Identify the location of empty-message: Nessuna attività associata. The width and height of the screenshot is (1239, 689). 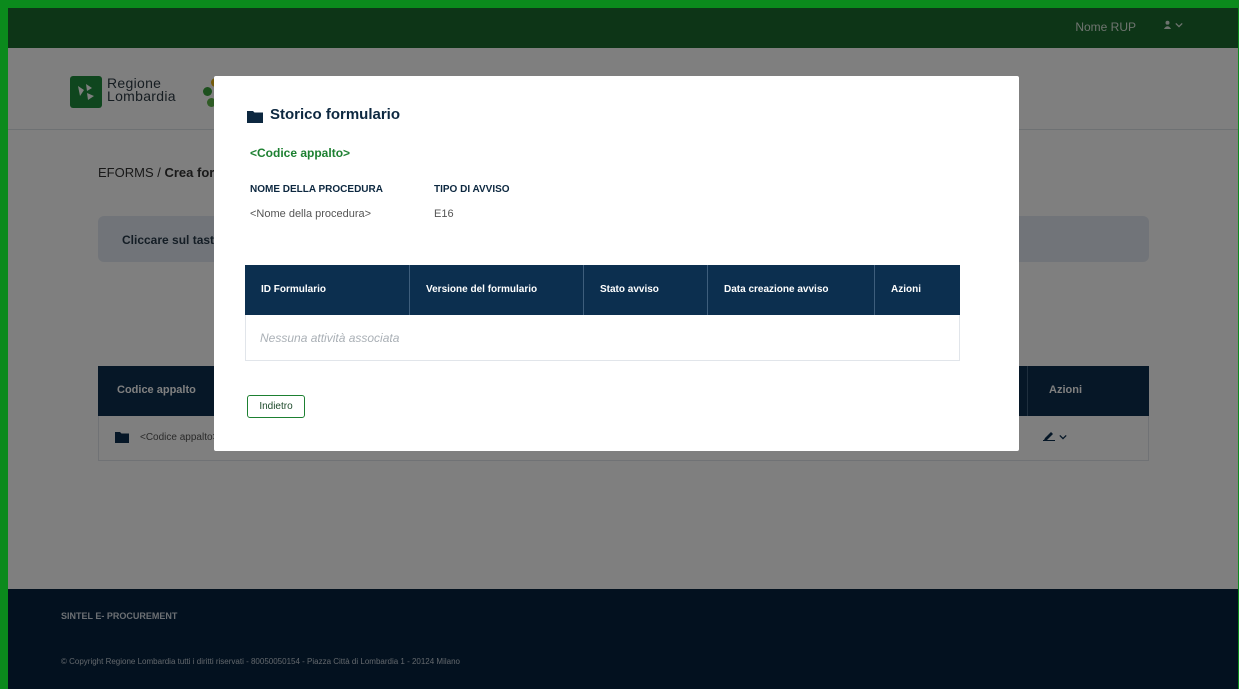
(330, 338).